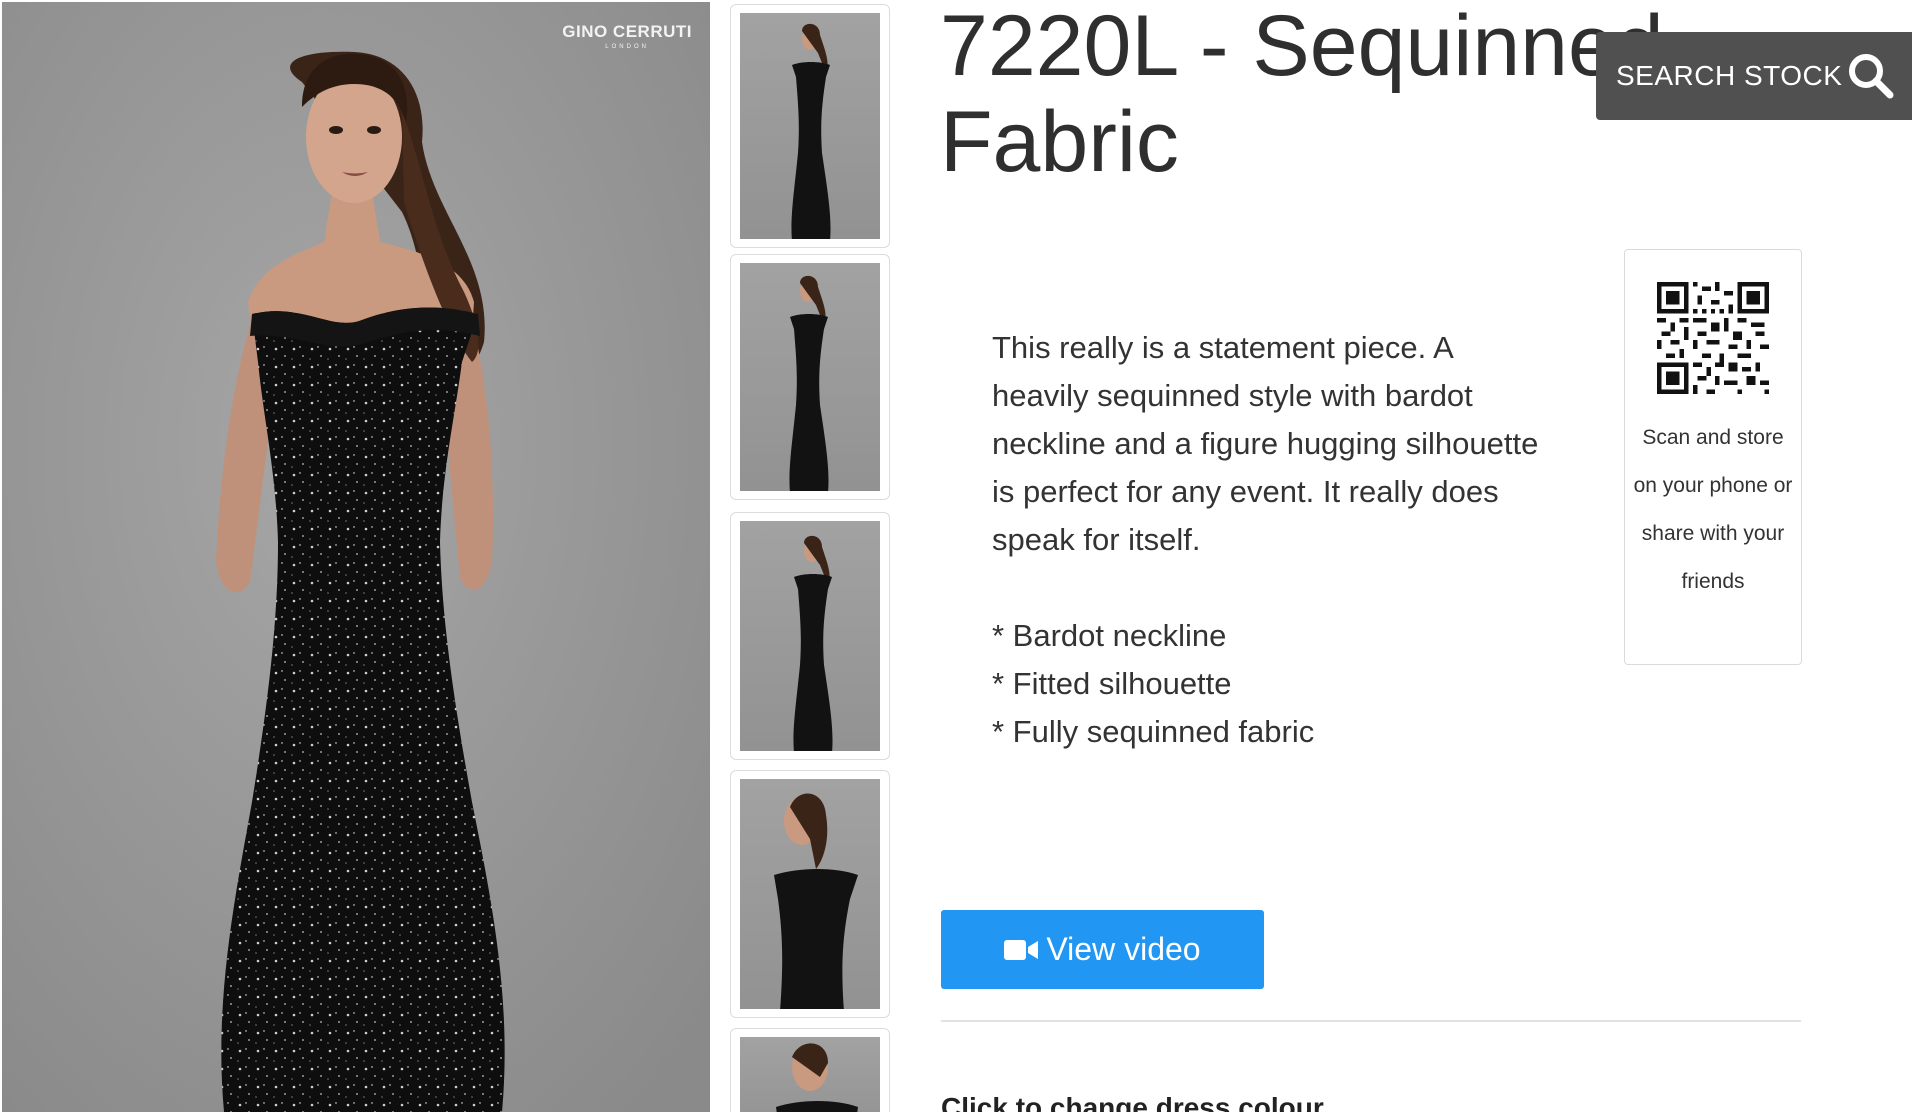 The image size is (1912, 1112). Describe the element at coordinates (1729, 75) in the screenshot. I see `search-stock-label: SEARCH STOCK` at that location.